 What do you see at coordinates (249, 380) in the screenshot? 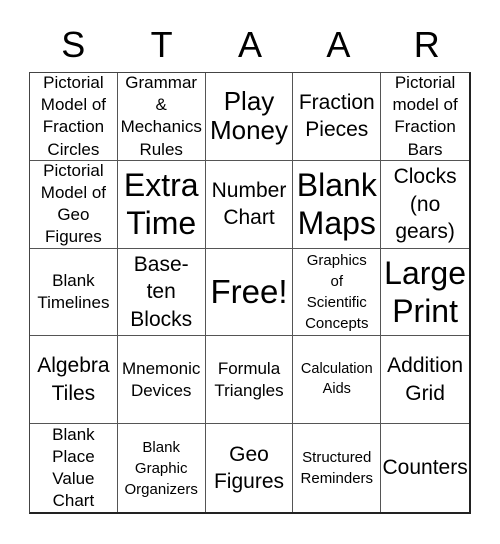
I see `bingo-cell: Formula Triangles` at bounding box center [249, 380].